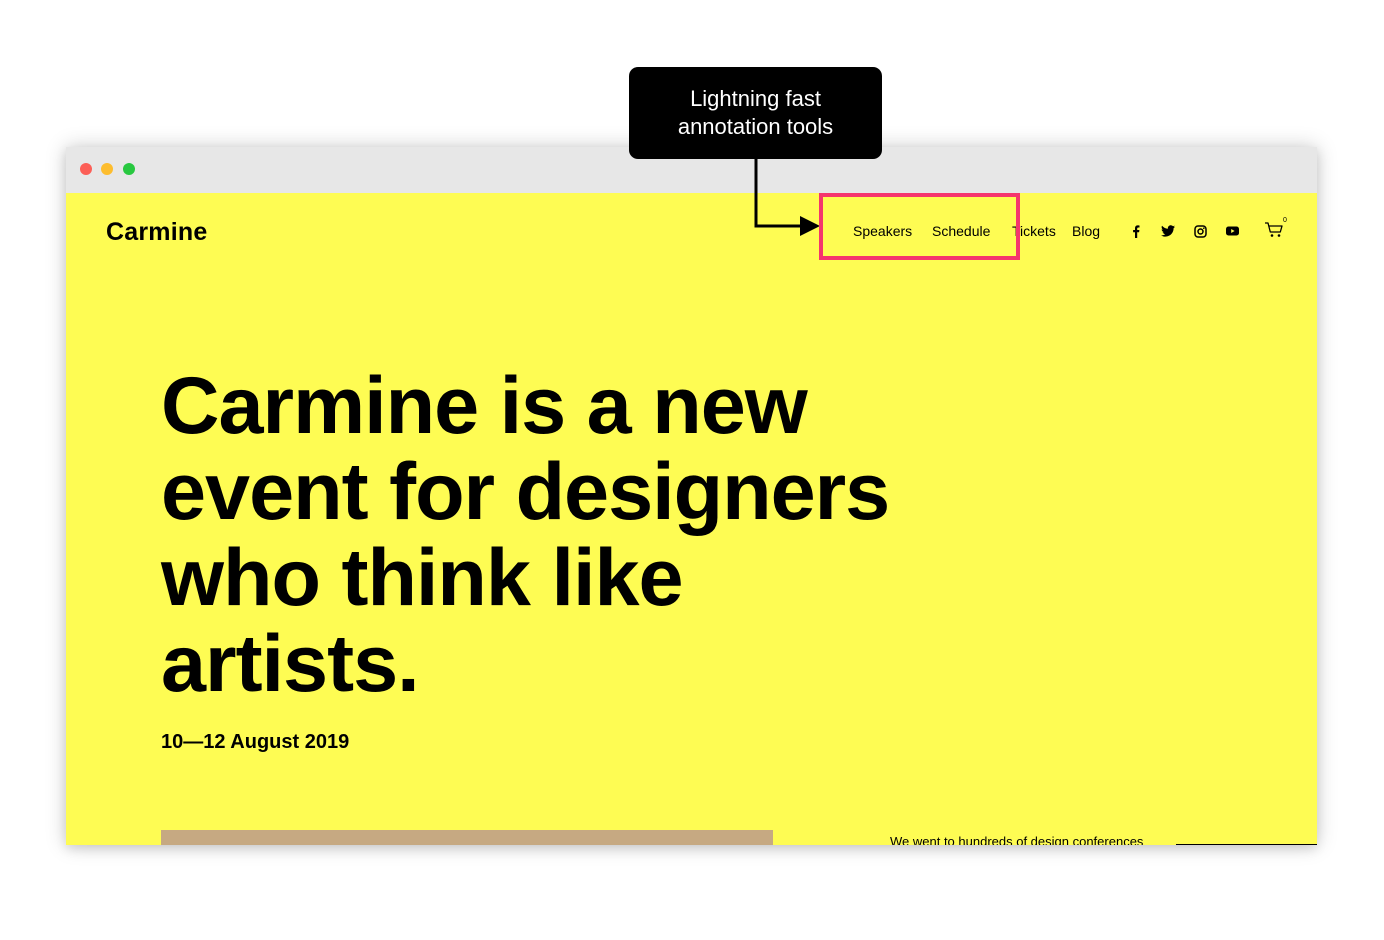 The height and width of the screenshot is (940, 1384). I want to click on youtube-icon, so click(1232, 231).